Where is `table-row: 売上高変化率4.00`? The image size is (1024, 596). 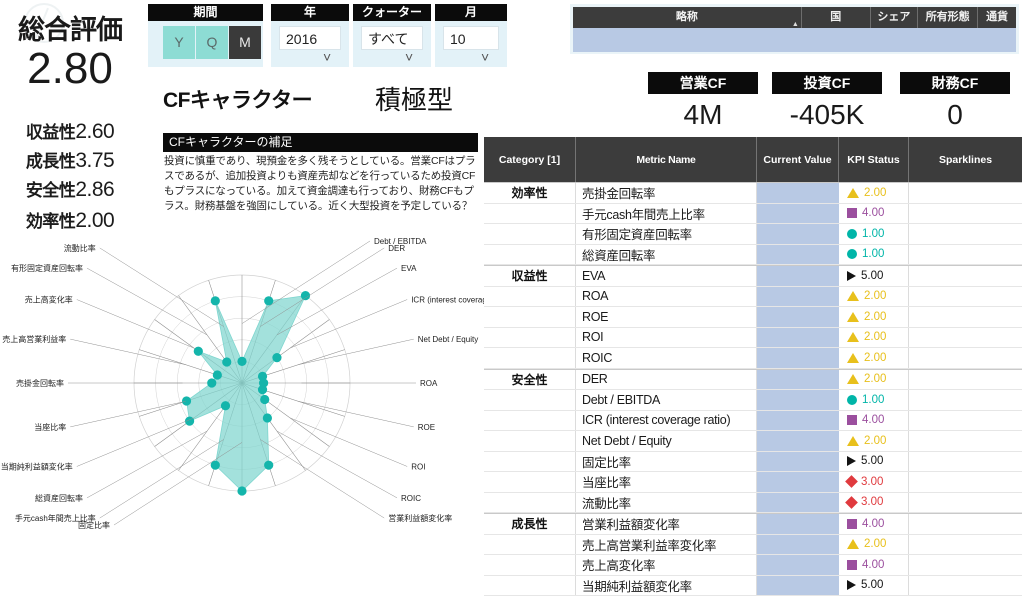
table-row: 売上高変化率4.00 is located at coordinates (753, 565).